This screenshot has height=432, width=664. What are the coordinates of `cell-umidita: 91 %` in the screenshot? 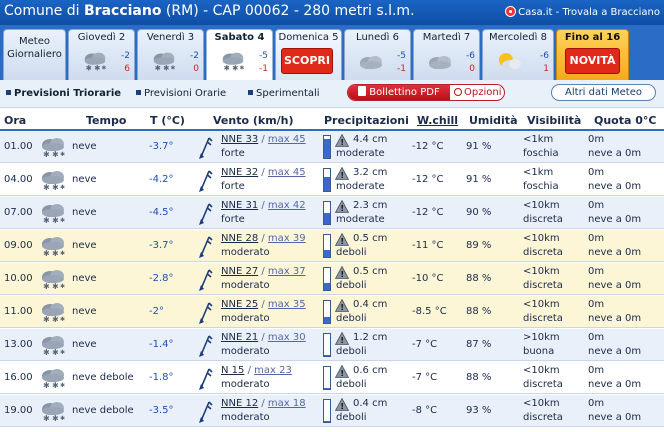 It's located at (479, 146).